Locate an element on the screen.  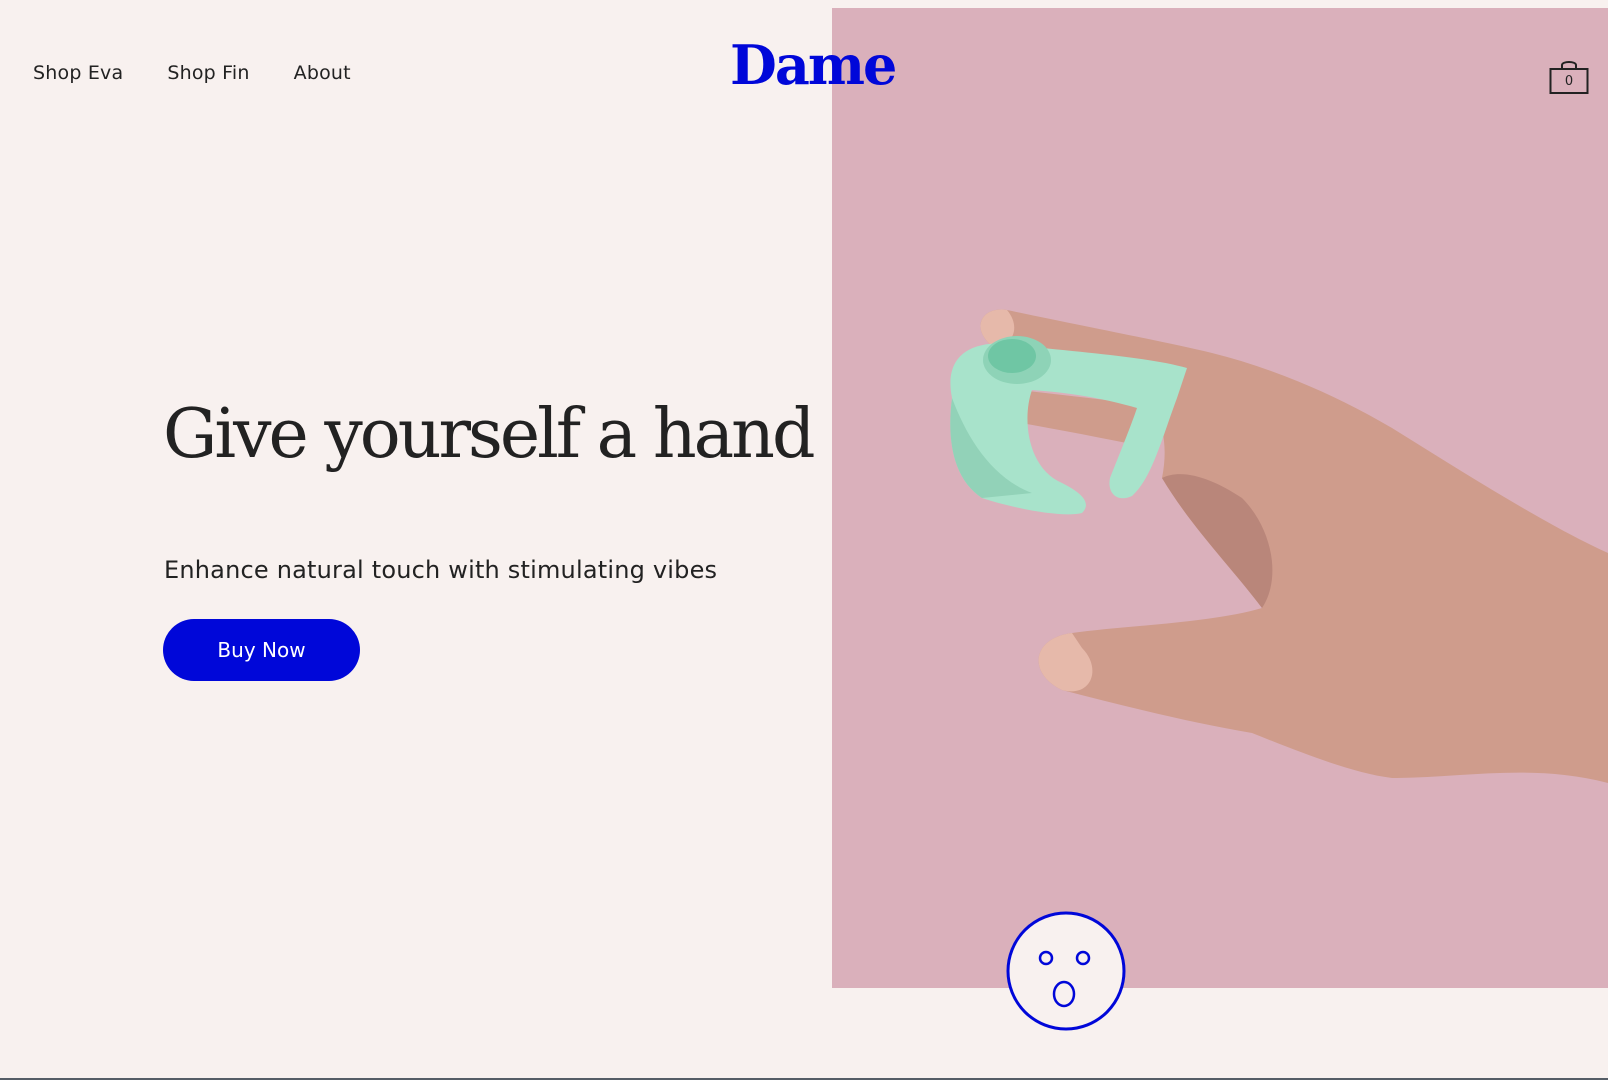
cart-button: 0 is located at coordinates (1569, 77).